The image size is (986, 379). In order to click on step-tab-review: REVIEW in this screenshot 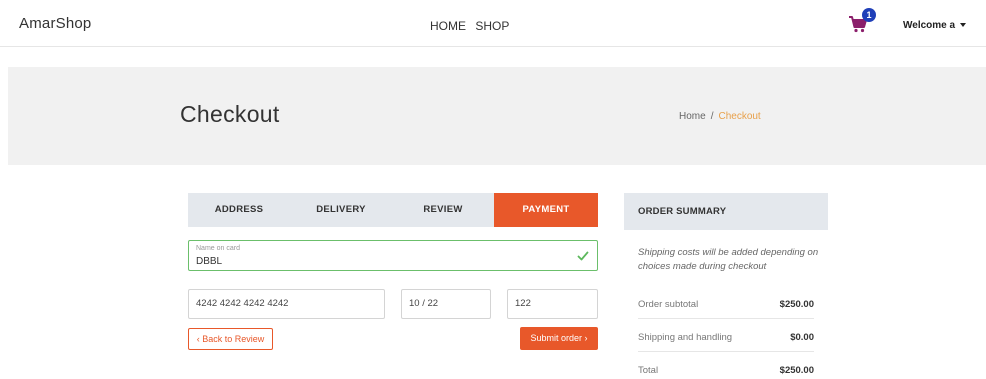, I will do `click(443, 210)`.